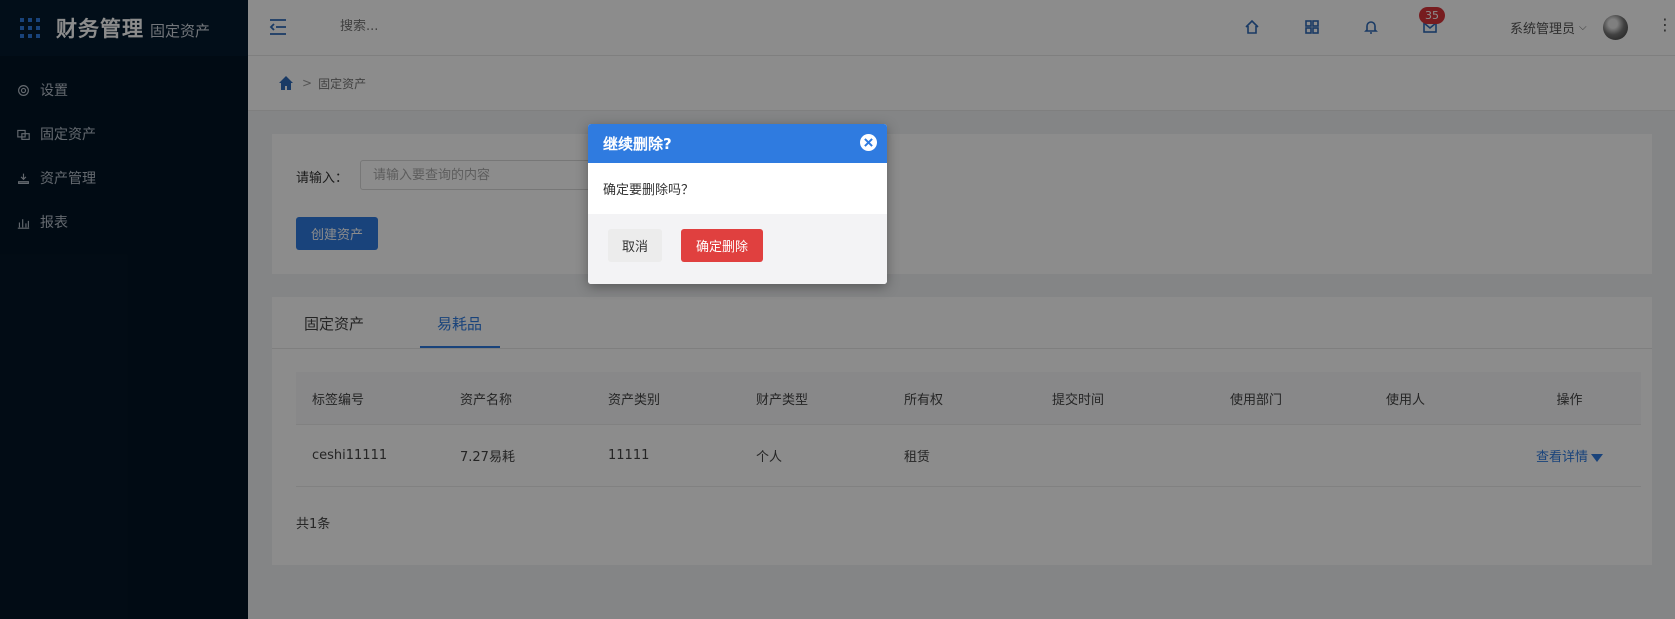 The width and height of the screenshot is (1675, 619). What do you see at coordinates (635, 245) in the screenshot?
I see `cancel-button: 取消` at bounding box center [635, 245].